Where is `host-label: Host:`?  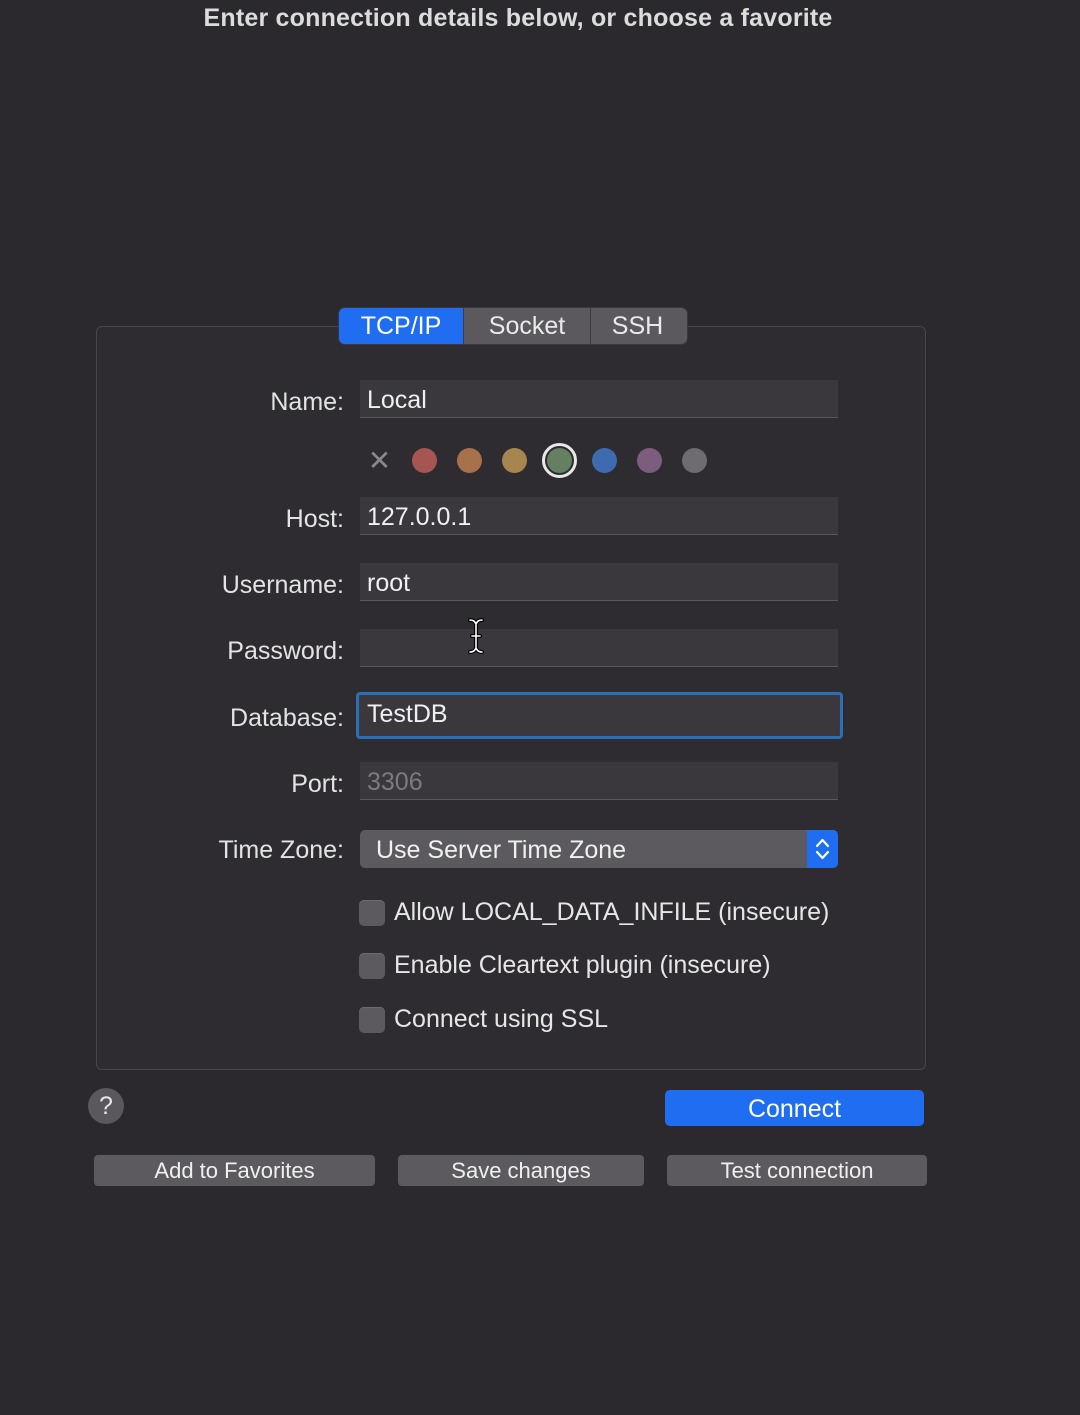 host-label: Host: is located at coordinates (314, 519).